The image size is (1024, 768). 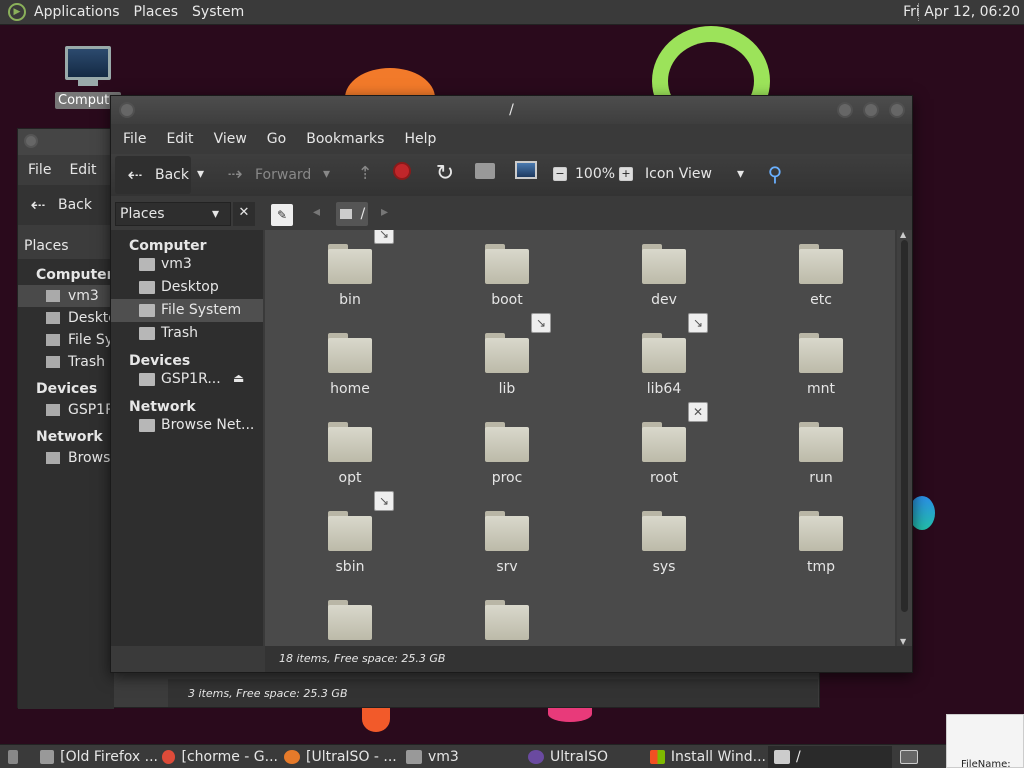 What do you see at coordinates (66, 458) in the screenshot?
I see `sidebar-item-browse-network: Browse Network` at bounding box center [66, 458].